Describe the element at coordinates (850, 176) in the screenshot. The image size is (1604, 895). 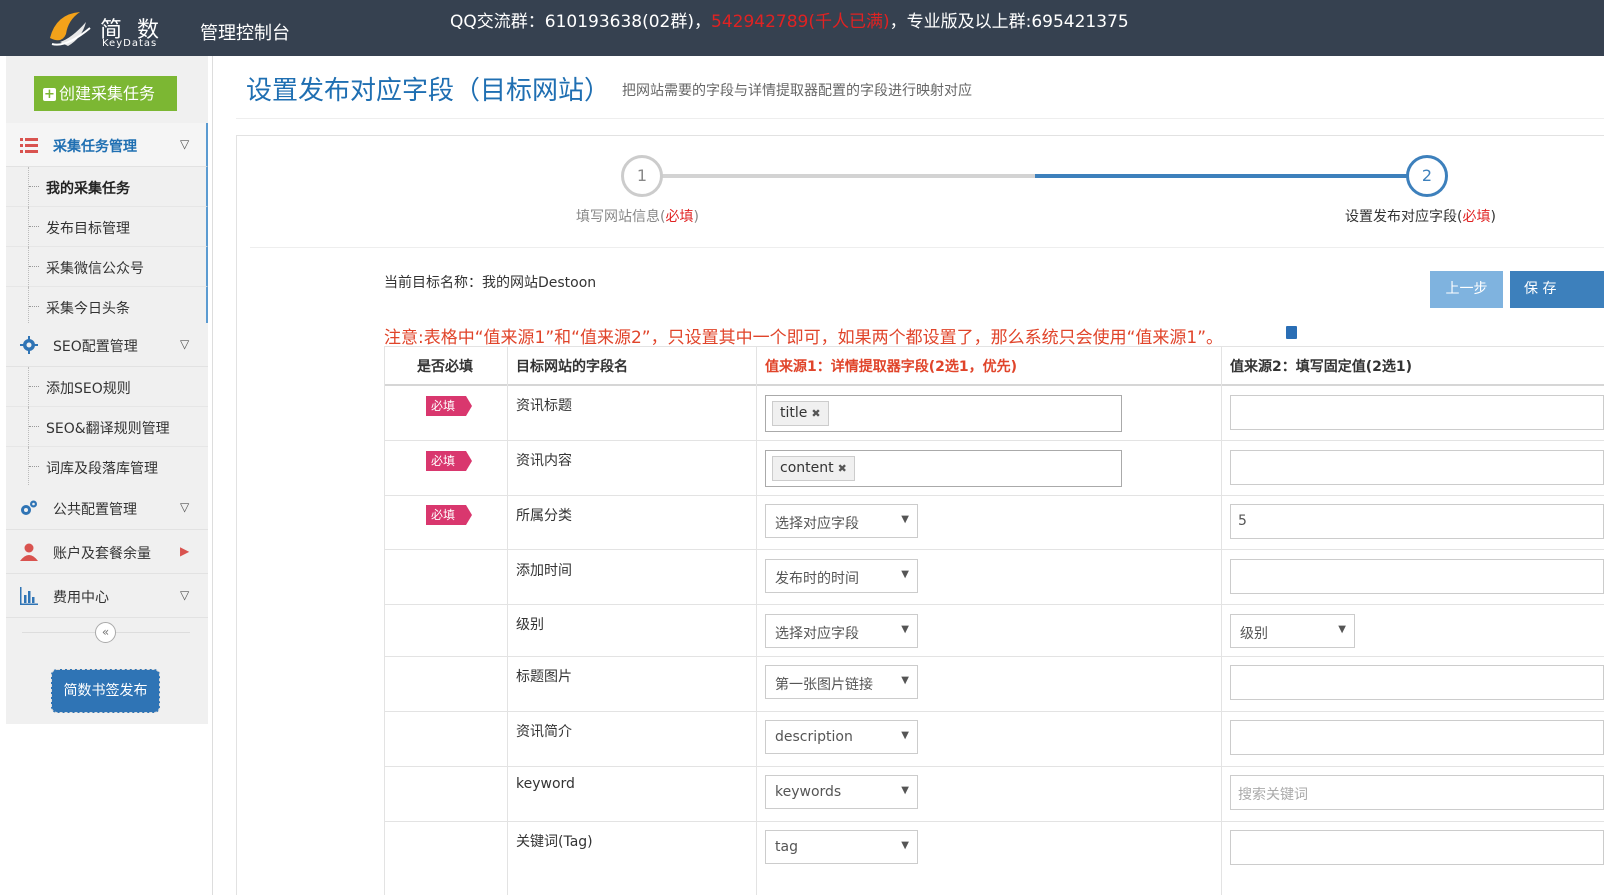
I see `step-track-completed` at that location.